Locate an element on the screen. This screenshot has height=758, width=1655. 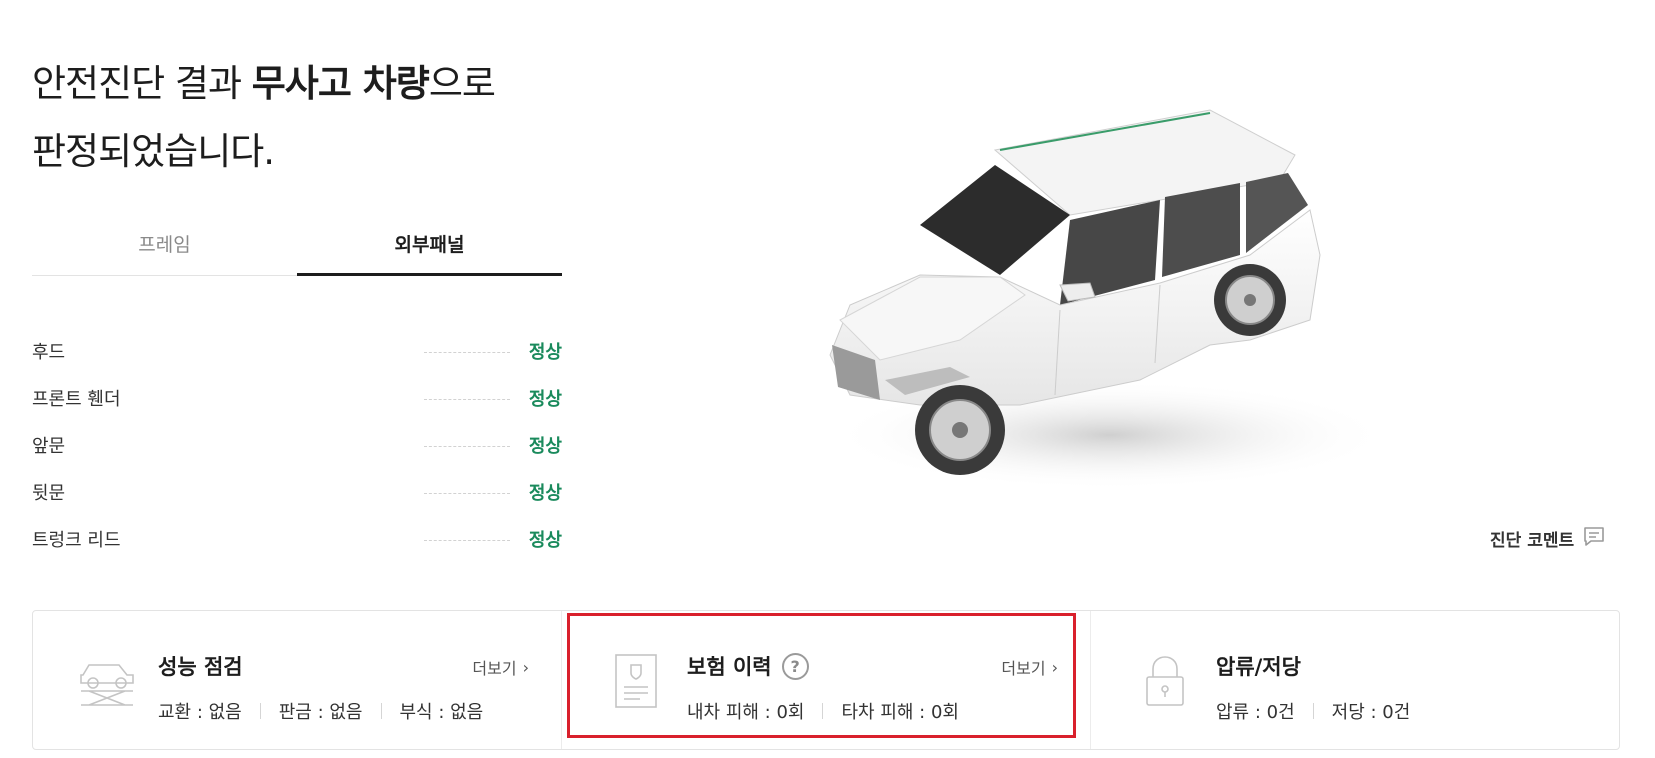
part-name: 트렁크 리드 is located at coordinates (76, 540).